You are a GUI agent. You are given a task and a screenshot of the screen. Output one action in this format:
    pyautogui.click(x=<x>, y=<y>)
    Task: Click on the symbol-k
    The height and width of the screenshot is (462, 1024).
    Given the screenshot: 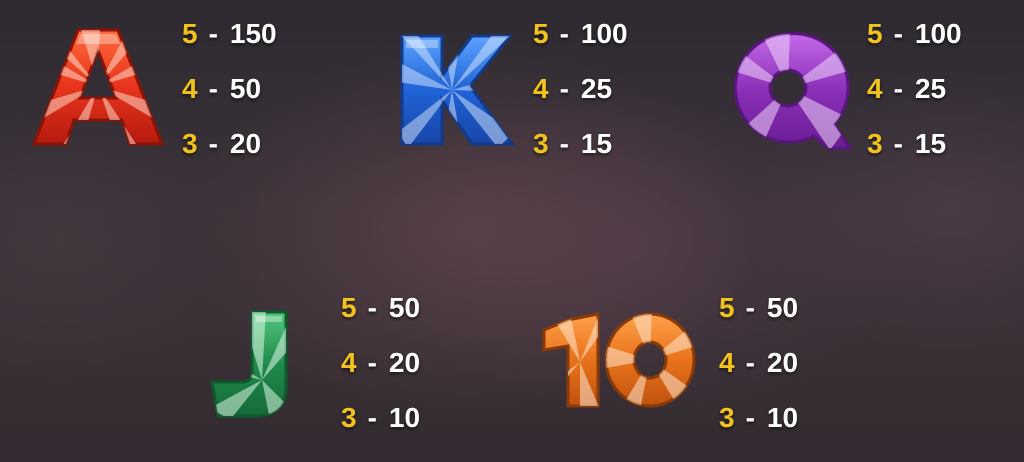 What is the action you would take?
    pyautogui.click(x=456, y=90)
    